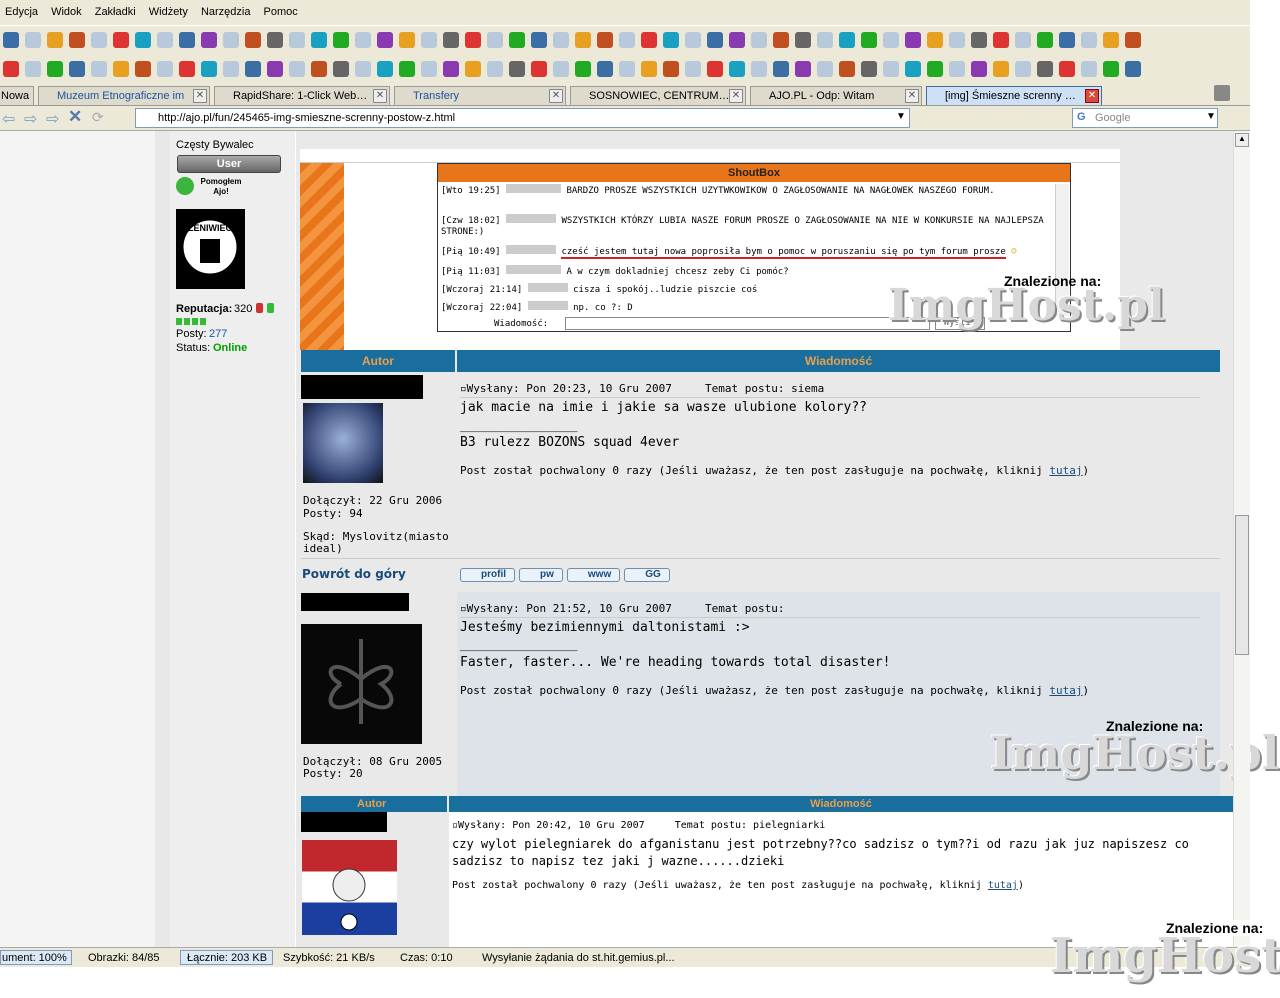 The height and width of the screenshot is (998, 1280). Describe the element at coordinates (8, 119) in the screenshot. I see `back-icon: ⇦` at that location.